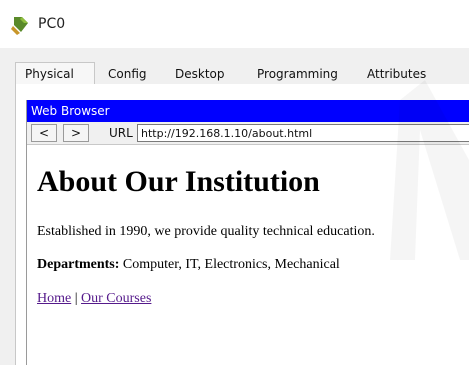 The image size is (469, 365). What do you see at coordinates (297, 73) in the screenshot?
I see `tab-programming: Programming` at bounding box center [297, 73].